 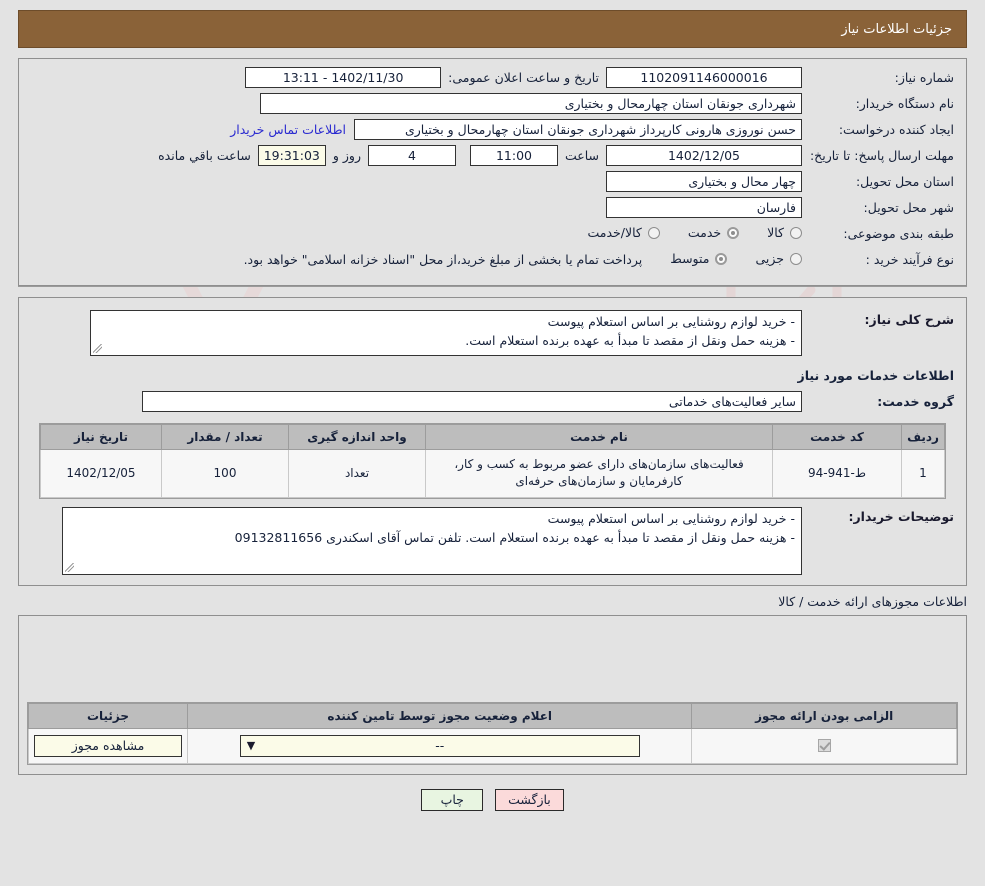 I want to click on service-group-field: سایر فعالیت‌های خدماتی, so click(x=472, y=401).